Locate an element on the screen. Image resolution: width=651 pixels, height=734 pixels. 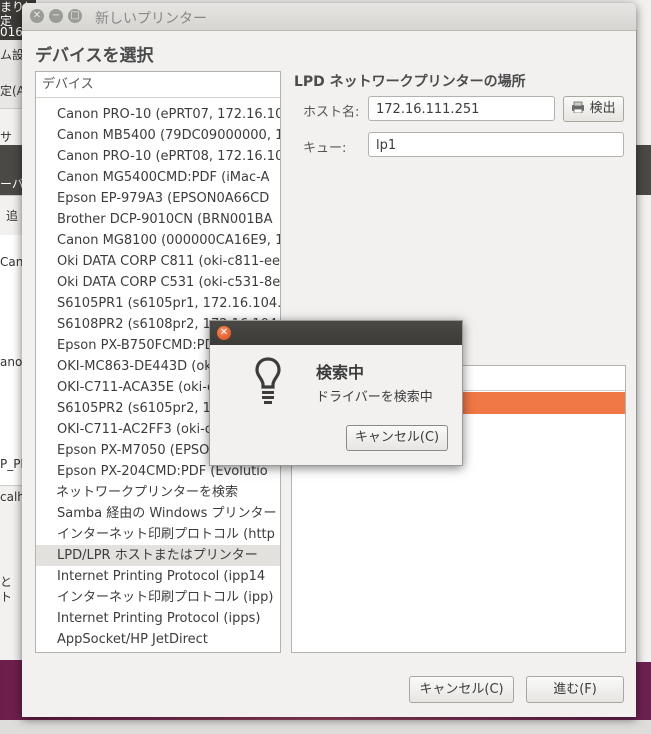
page-title: デバイスを選択 is located at coordinates (94, 56).